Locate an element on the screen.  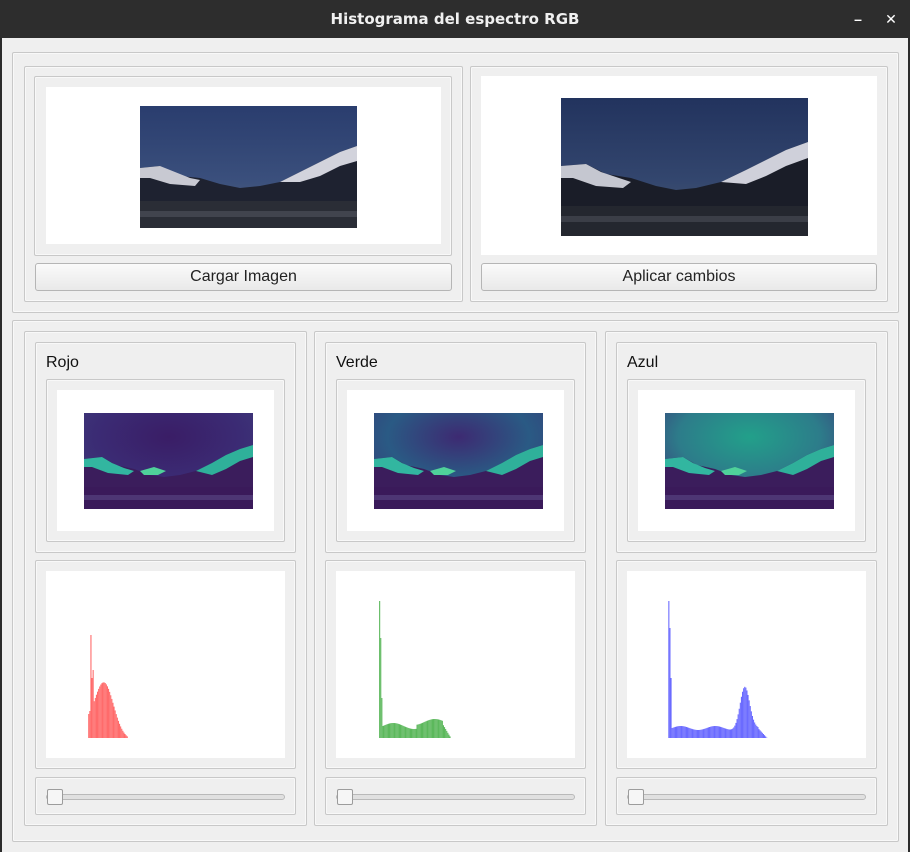
channel-blue-slider-track is located at coordinates (746, 797).